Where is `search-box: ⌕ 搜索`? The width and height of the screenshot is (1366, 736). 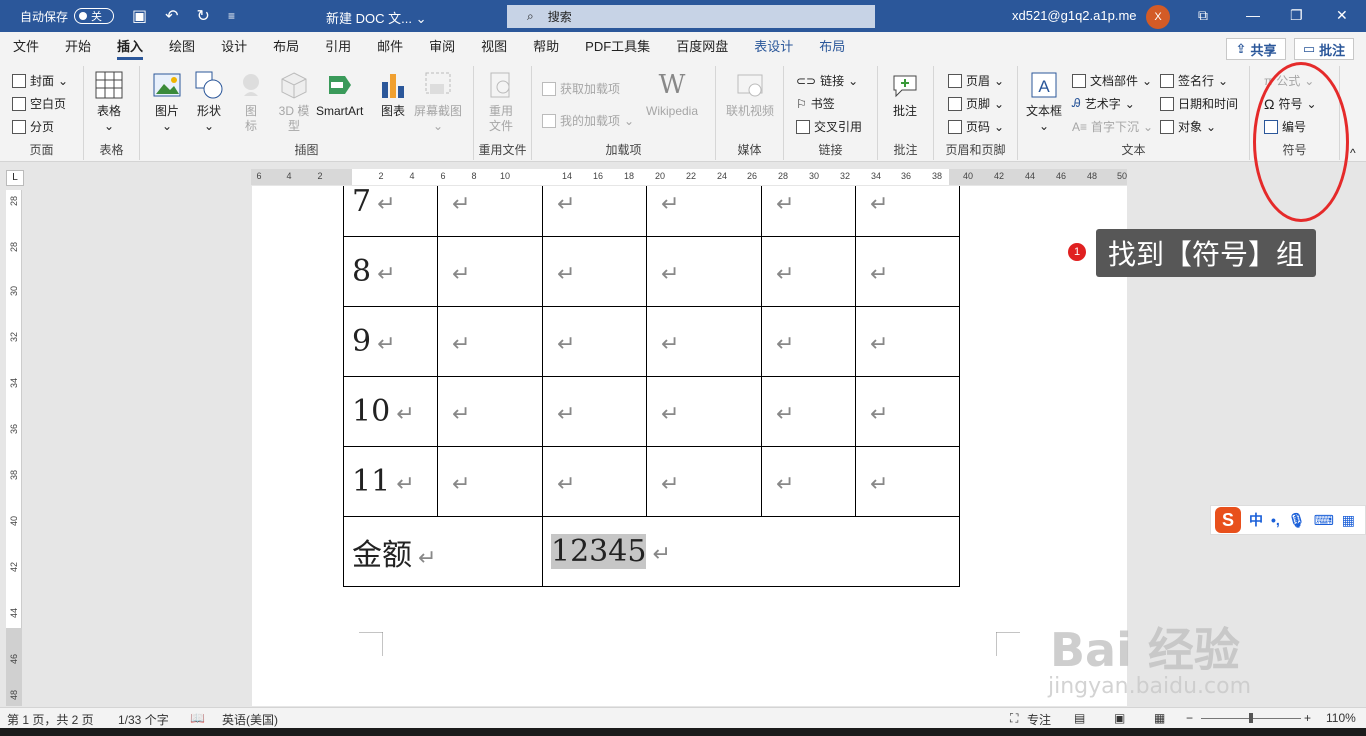
search-box: ⌕ 搜索 is located at coordinates (691, 16).